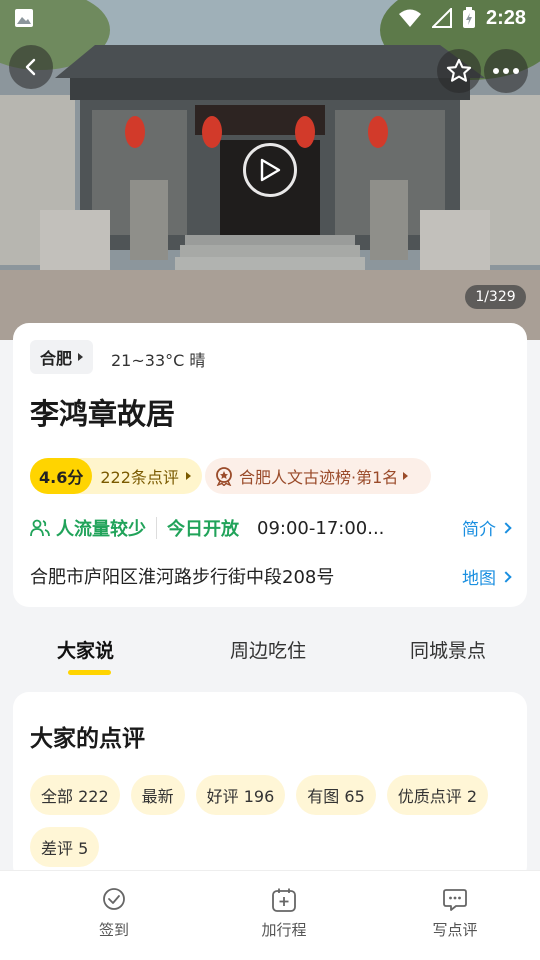 The width and height of the screenshot is (540, 960). I want to click on active-tab-indicator, so click(89, 672).